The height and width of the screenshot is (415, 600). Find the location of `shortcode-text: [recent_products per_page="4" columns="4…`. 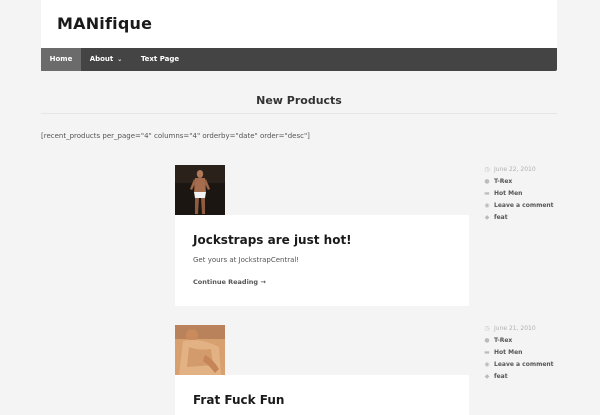

shortcode-text: [recent_products per_page="4" columns="4… is located at coordinates (175, 136).